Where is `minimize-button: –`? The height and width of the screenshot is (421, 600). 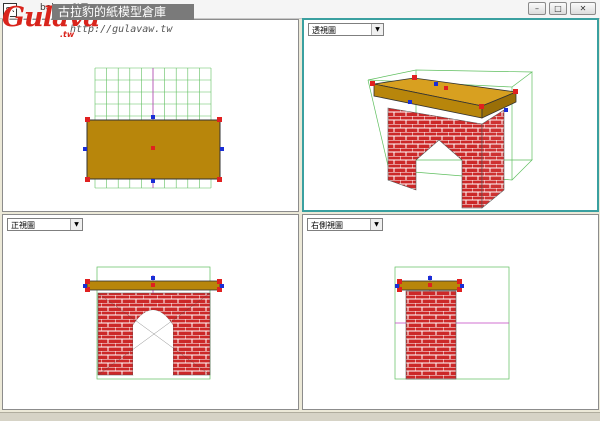 minimize-button: – is located at coordinates (537, 8).